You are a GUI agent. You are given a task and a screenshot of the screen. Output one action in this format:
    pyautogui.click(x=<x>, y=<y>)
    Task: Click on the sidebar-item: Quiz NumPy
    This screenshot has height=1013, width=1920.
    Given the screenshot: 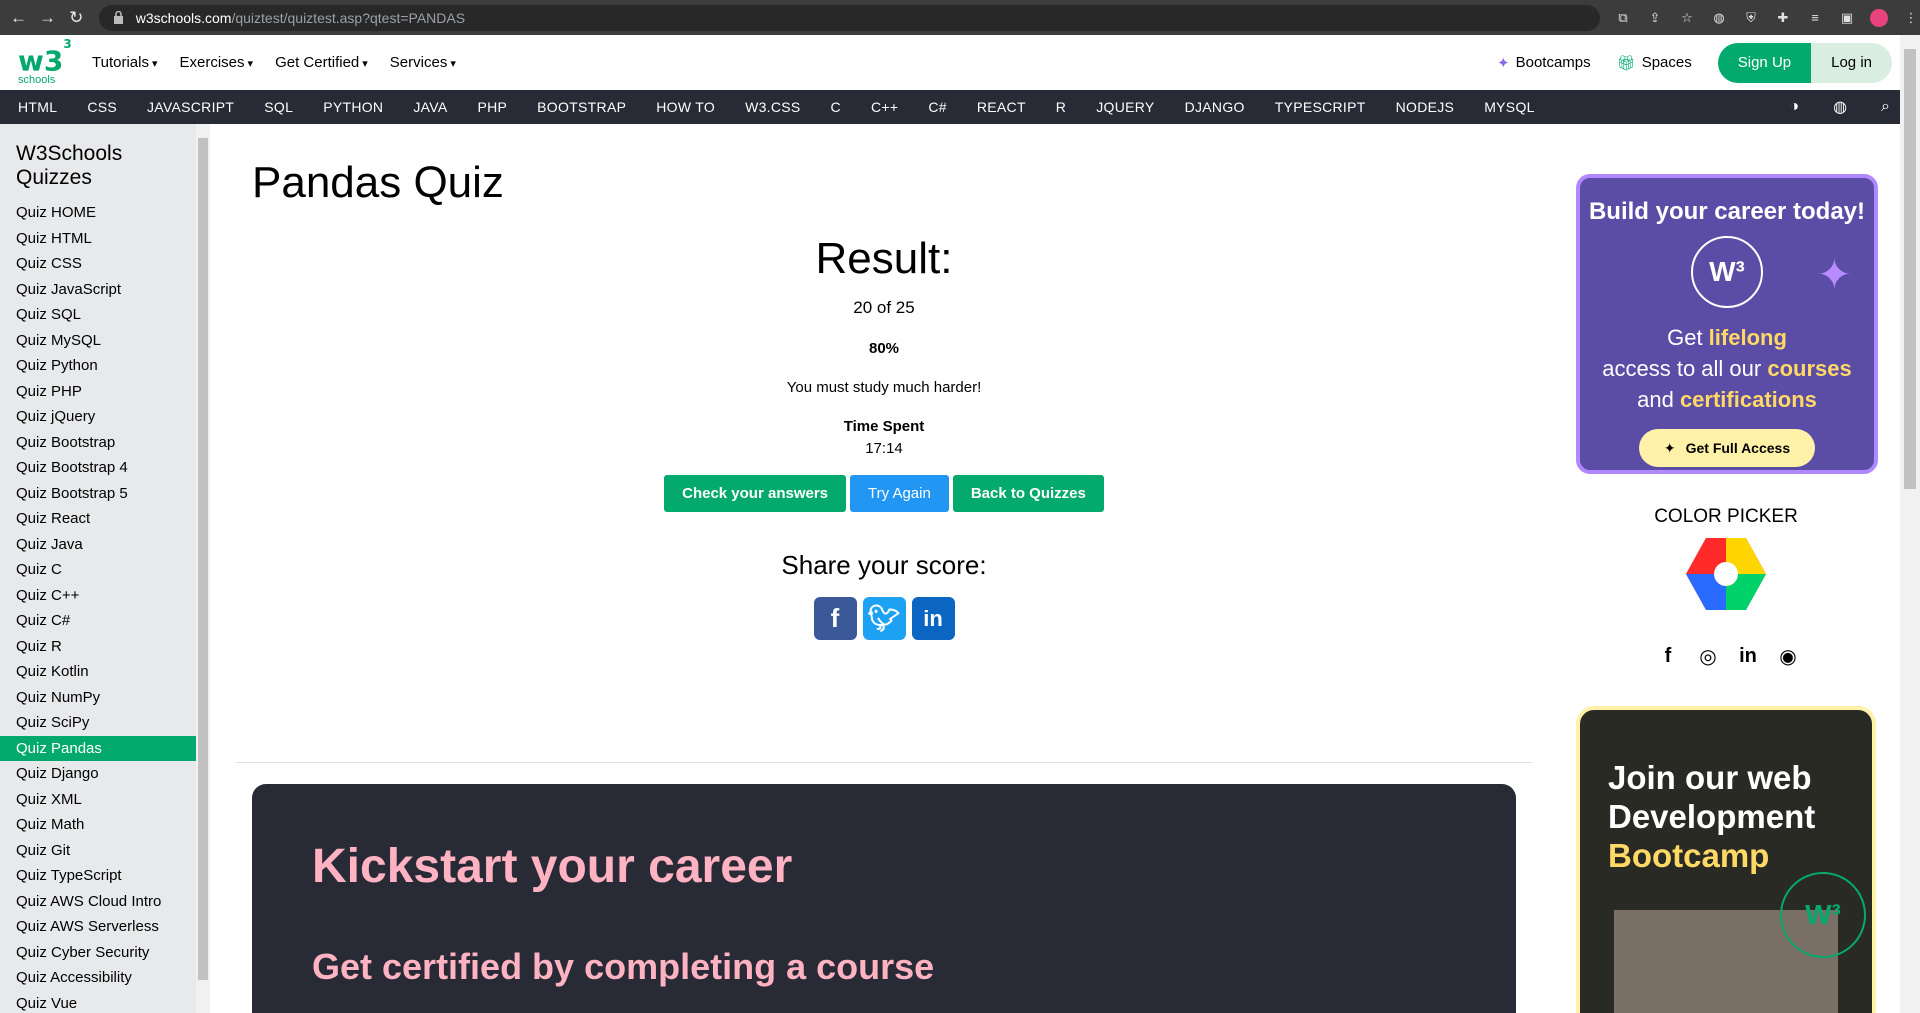 What is the action you would take?
    pyautogui.click(x=105, y=698)
    